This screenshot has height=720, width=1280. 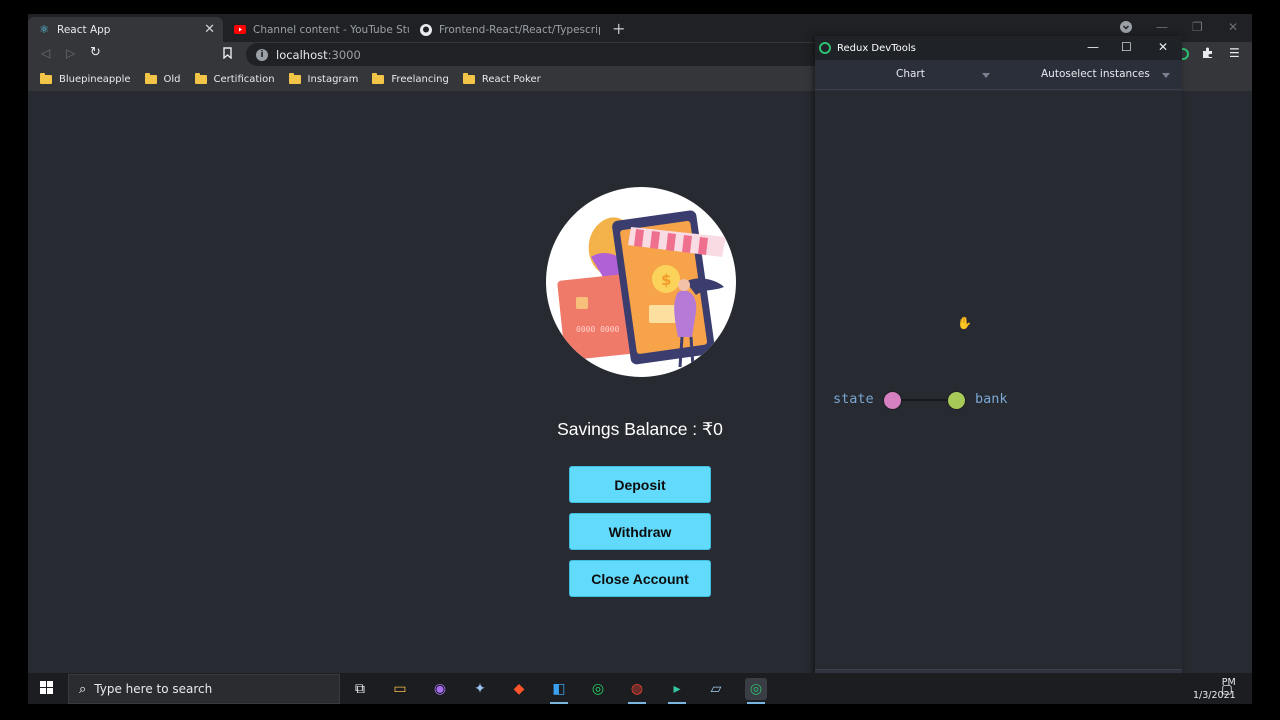 What do you see at coordinates (47, 688) in the screenshot?
I see `windows-start-icon` at bounding box center [47, 688].